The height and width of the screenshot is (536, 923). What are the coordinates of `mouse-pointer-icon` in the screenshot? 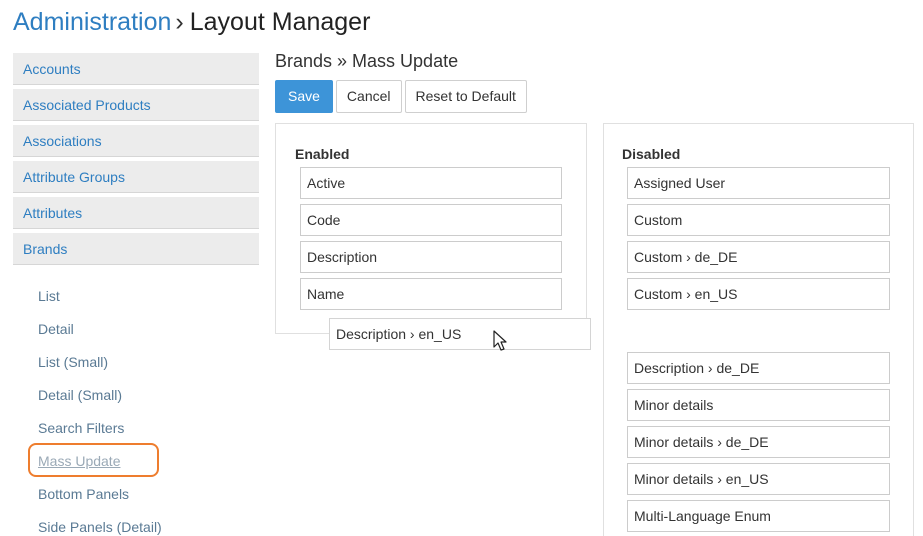 It's located at (500, 340).